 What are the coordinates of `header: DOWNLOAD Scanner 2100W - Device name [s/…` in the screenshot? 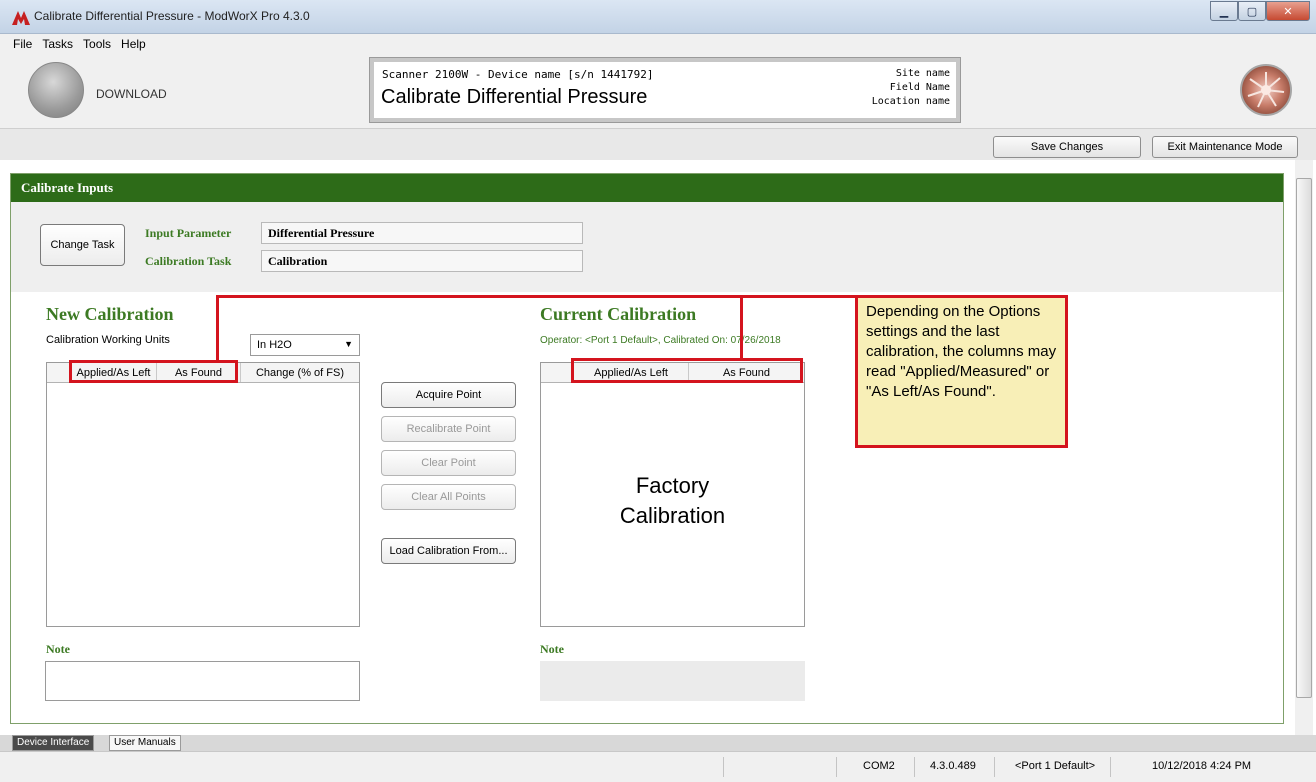 It's located at (658, 91).